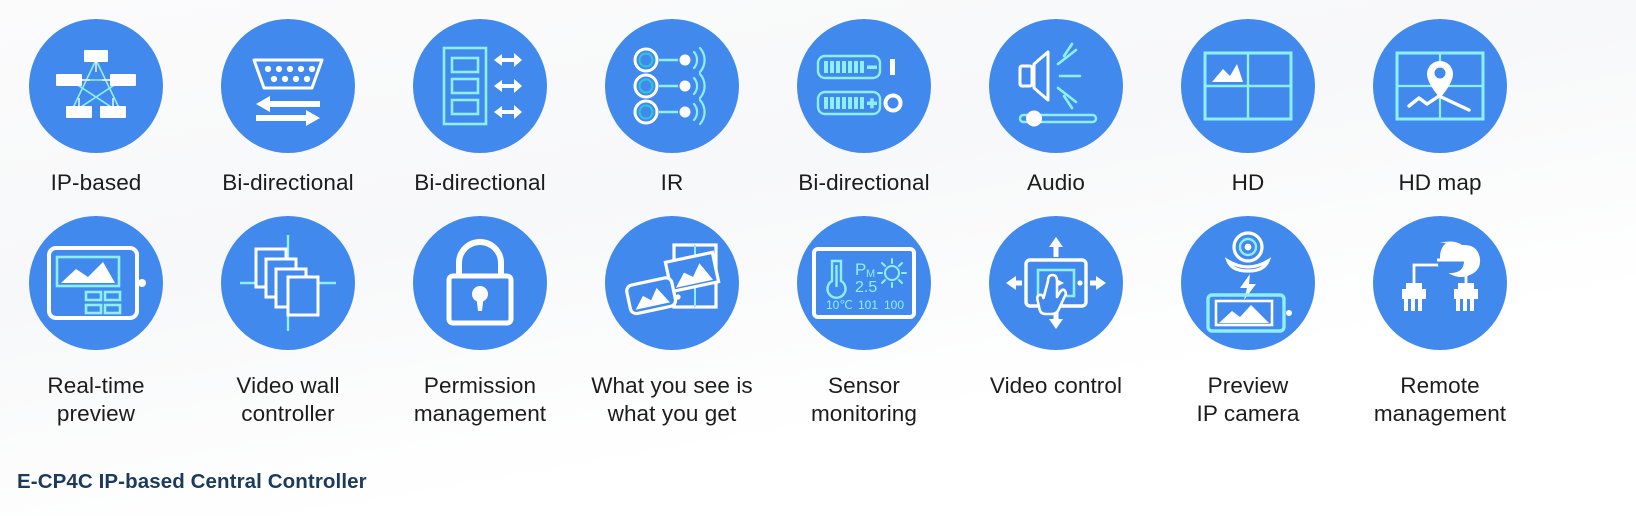  I want to click on feature-item-preview-ip-camera: Preview IP camera, so click(1248, 317).